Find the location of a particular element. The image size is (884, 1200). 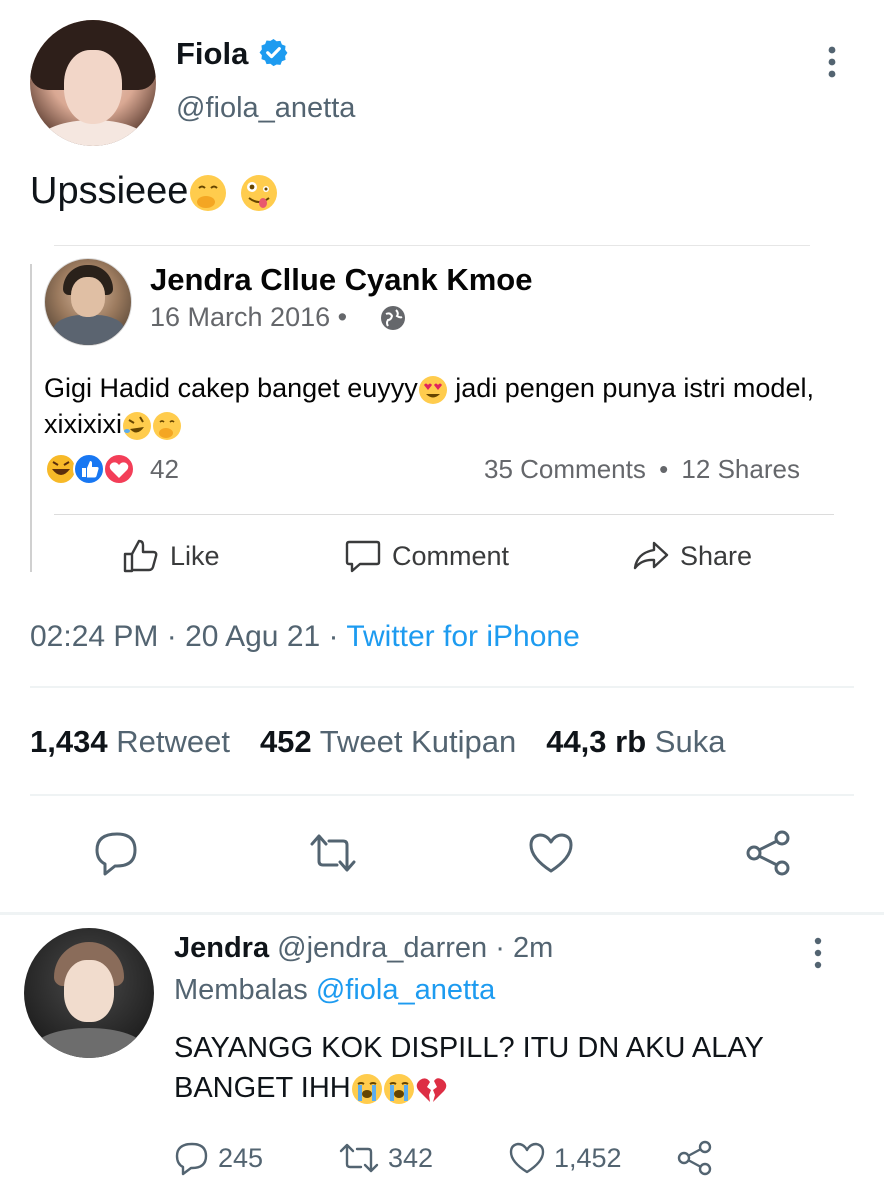

quote-tweets-stat: 452 Tweet Kutipan is located at coordinates (388, 742).